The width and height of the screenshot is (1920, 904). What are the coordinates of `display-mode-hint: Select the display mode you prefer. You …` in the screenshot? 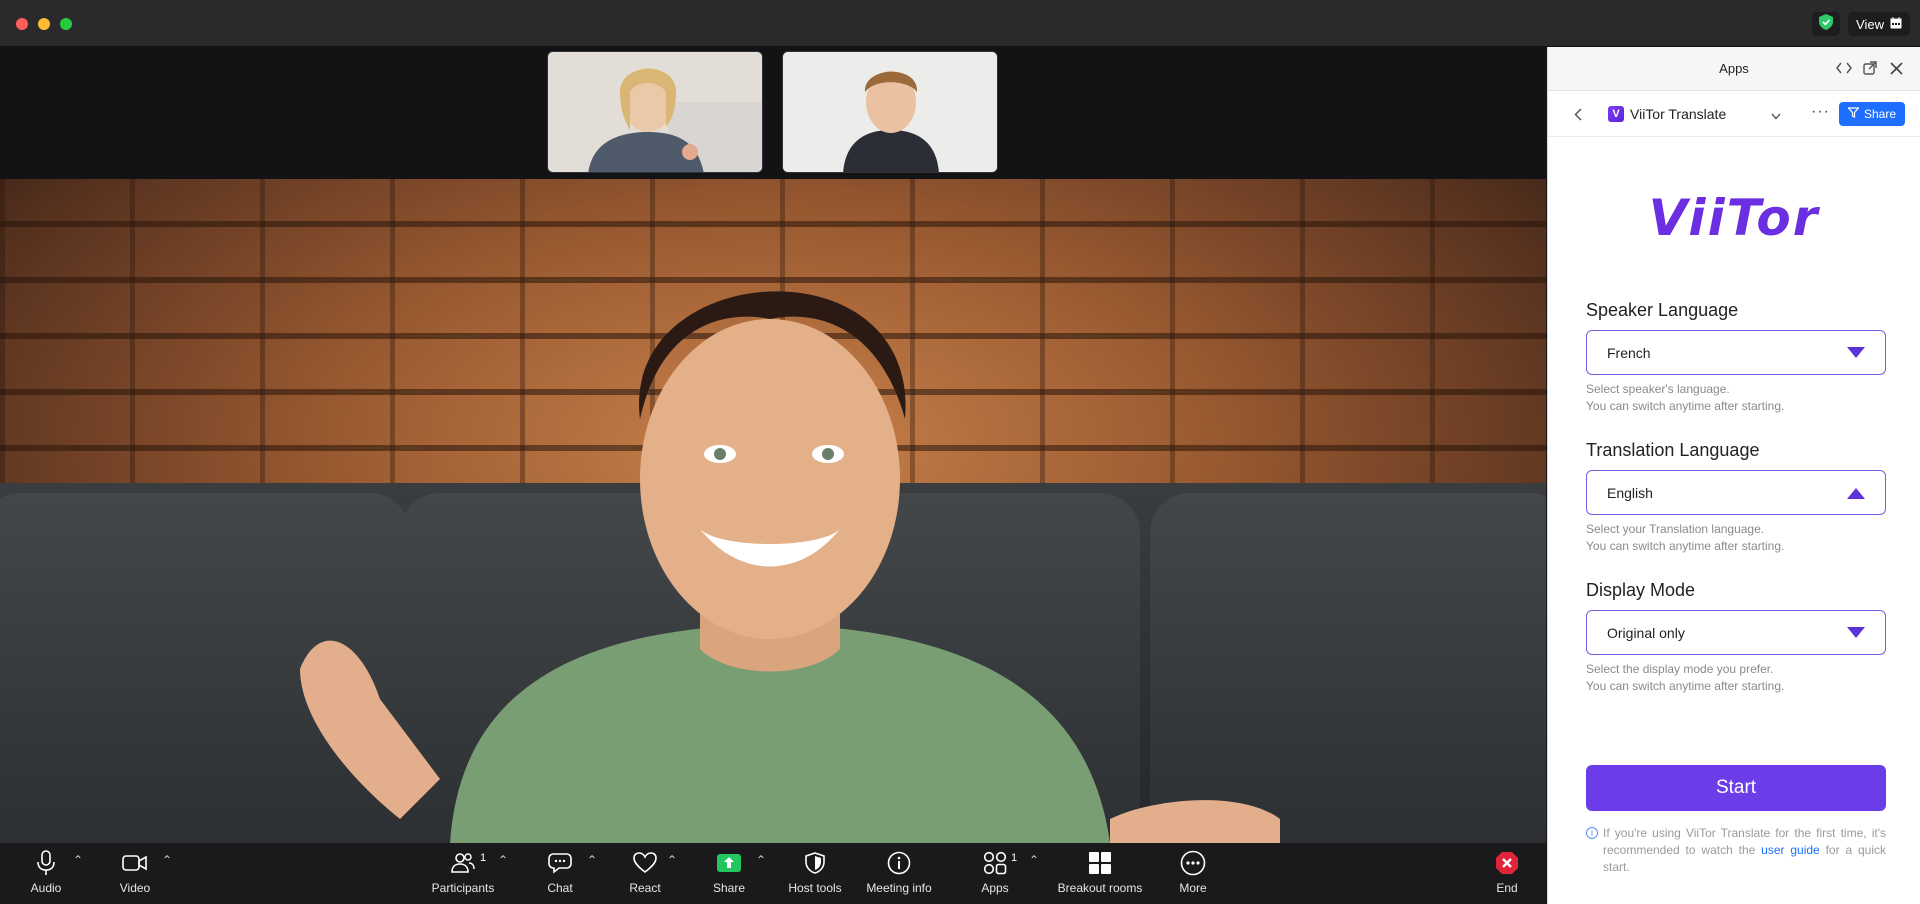 It's located at (1685, 678).